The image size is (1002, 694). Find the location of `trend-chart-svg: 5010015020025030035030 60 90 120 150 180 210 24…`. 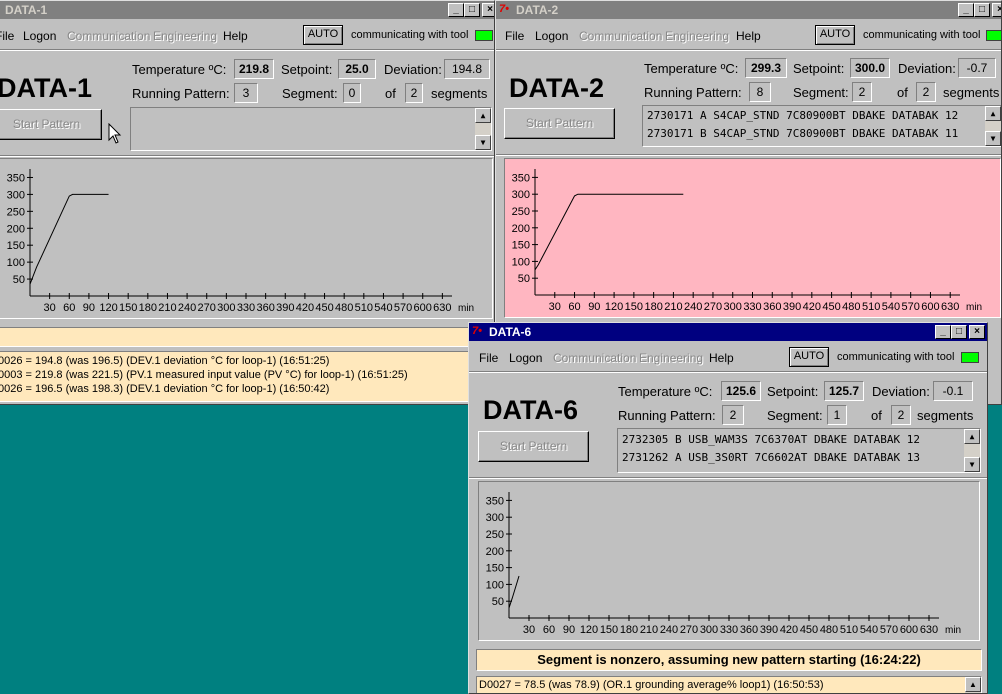

trend-chart-svg: 5010015020025030035030 60 90 120 150 180 210 24… is located at coordinates (240, 241).